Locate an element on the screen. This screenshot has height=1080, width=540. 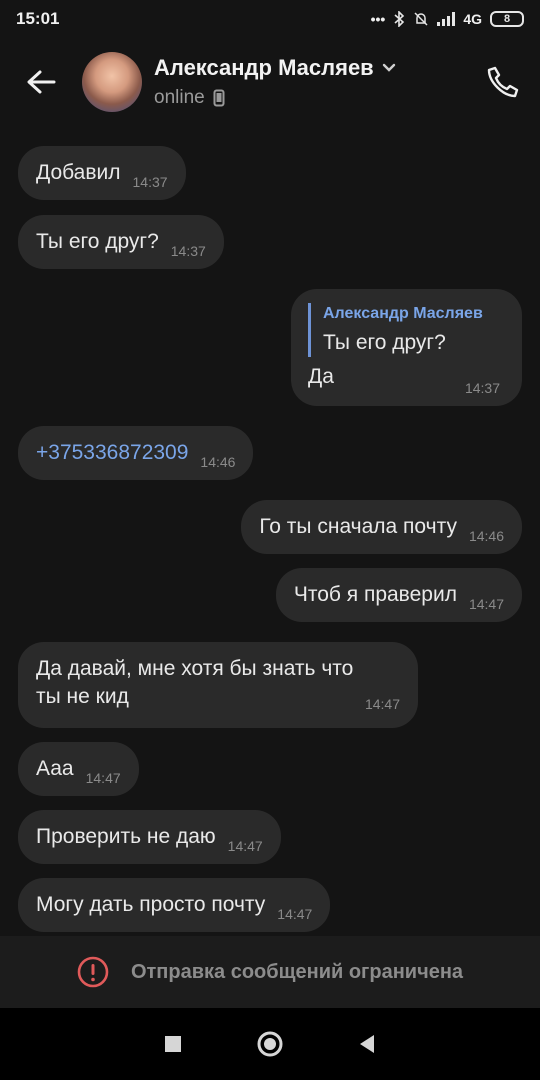
chat-header: Александр Масляев online is located at coordinates (270, 82).